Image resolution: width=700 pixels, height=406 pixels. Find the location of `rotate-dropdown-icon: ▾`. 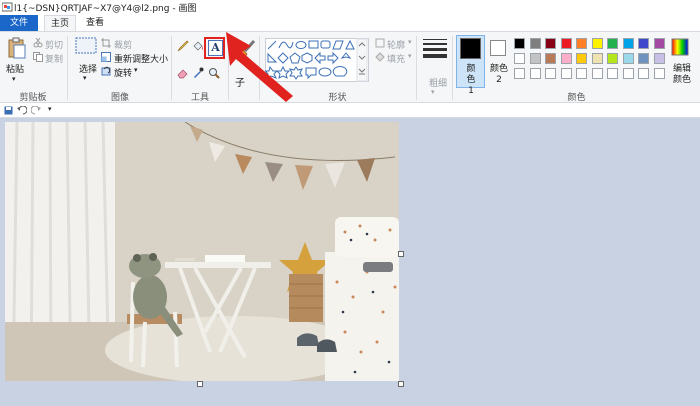

rotate-dropdown-icon: ▾ is located at coordinates (136, 70).